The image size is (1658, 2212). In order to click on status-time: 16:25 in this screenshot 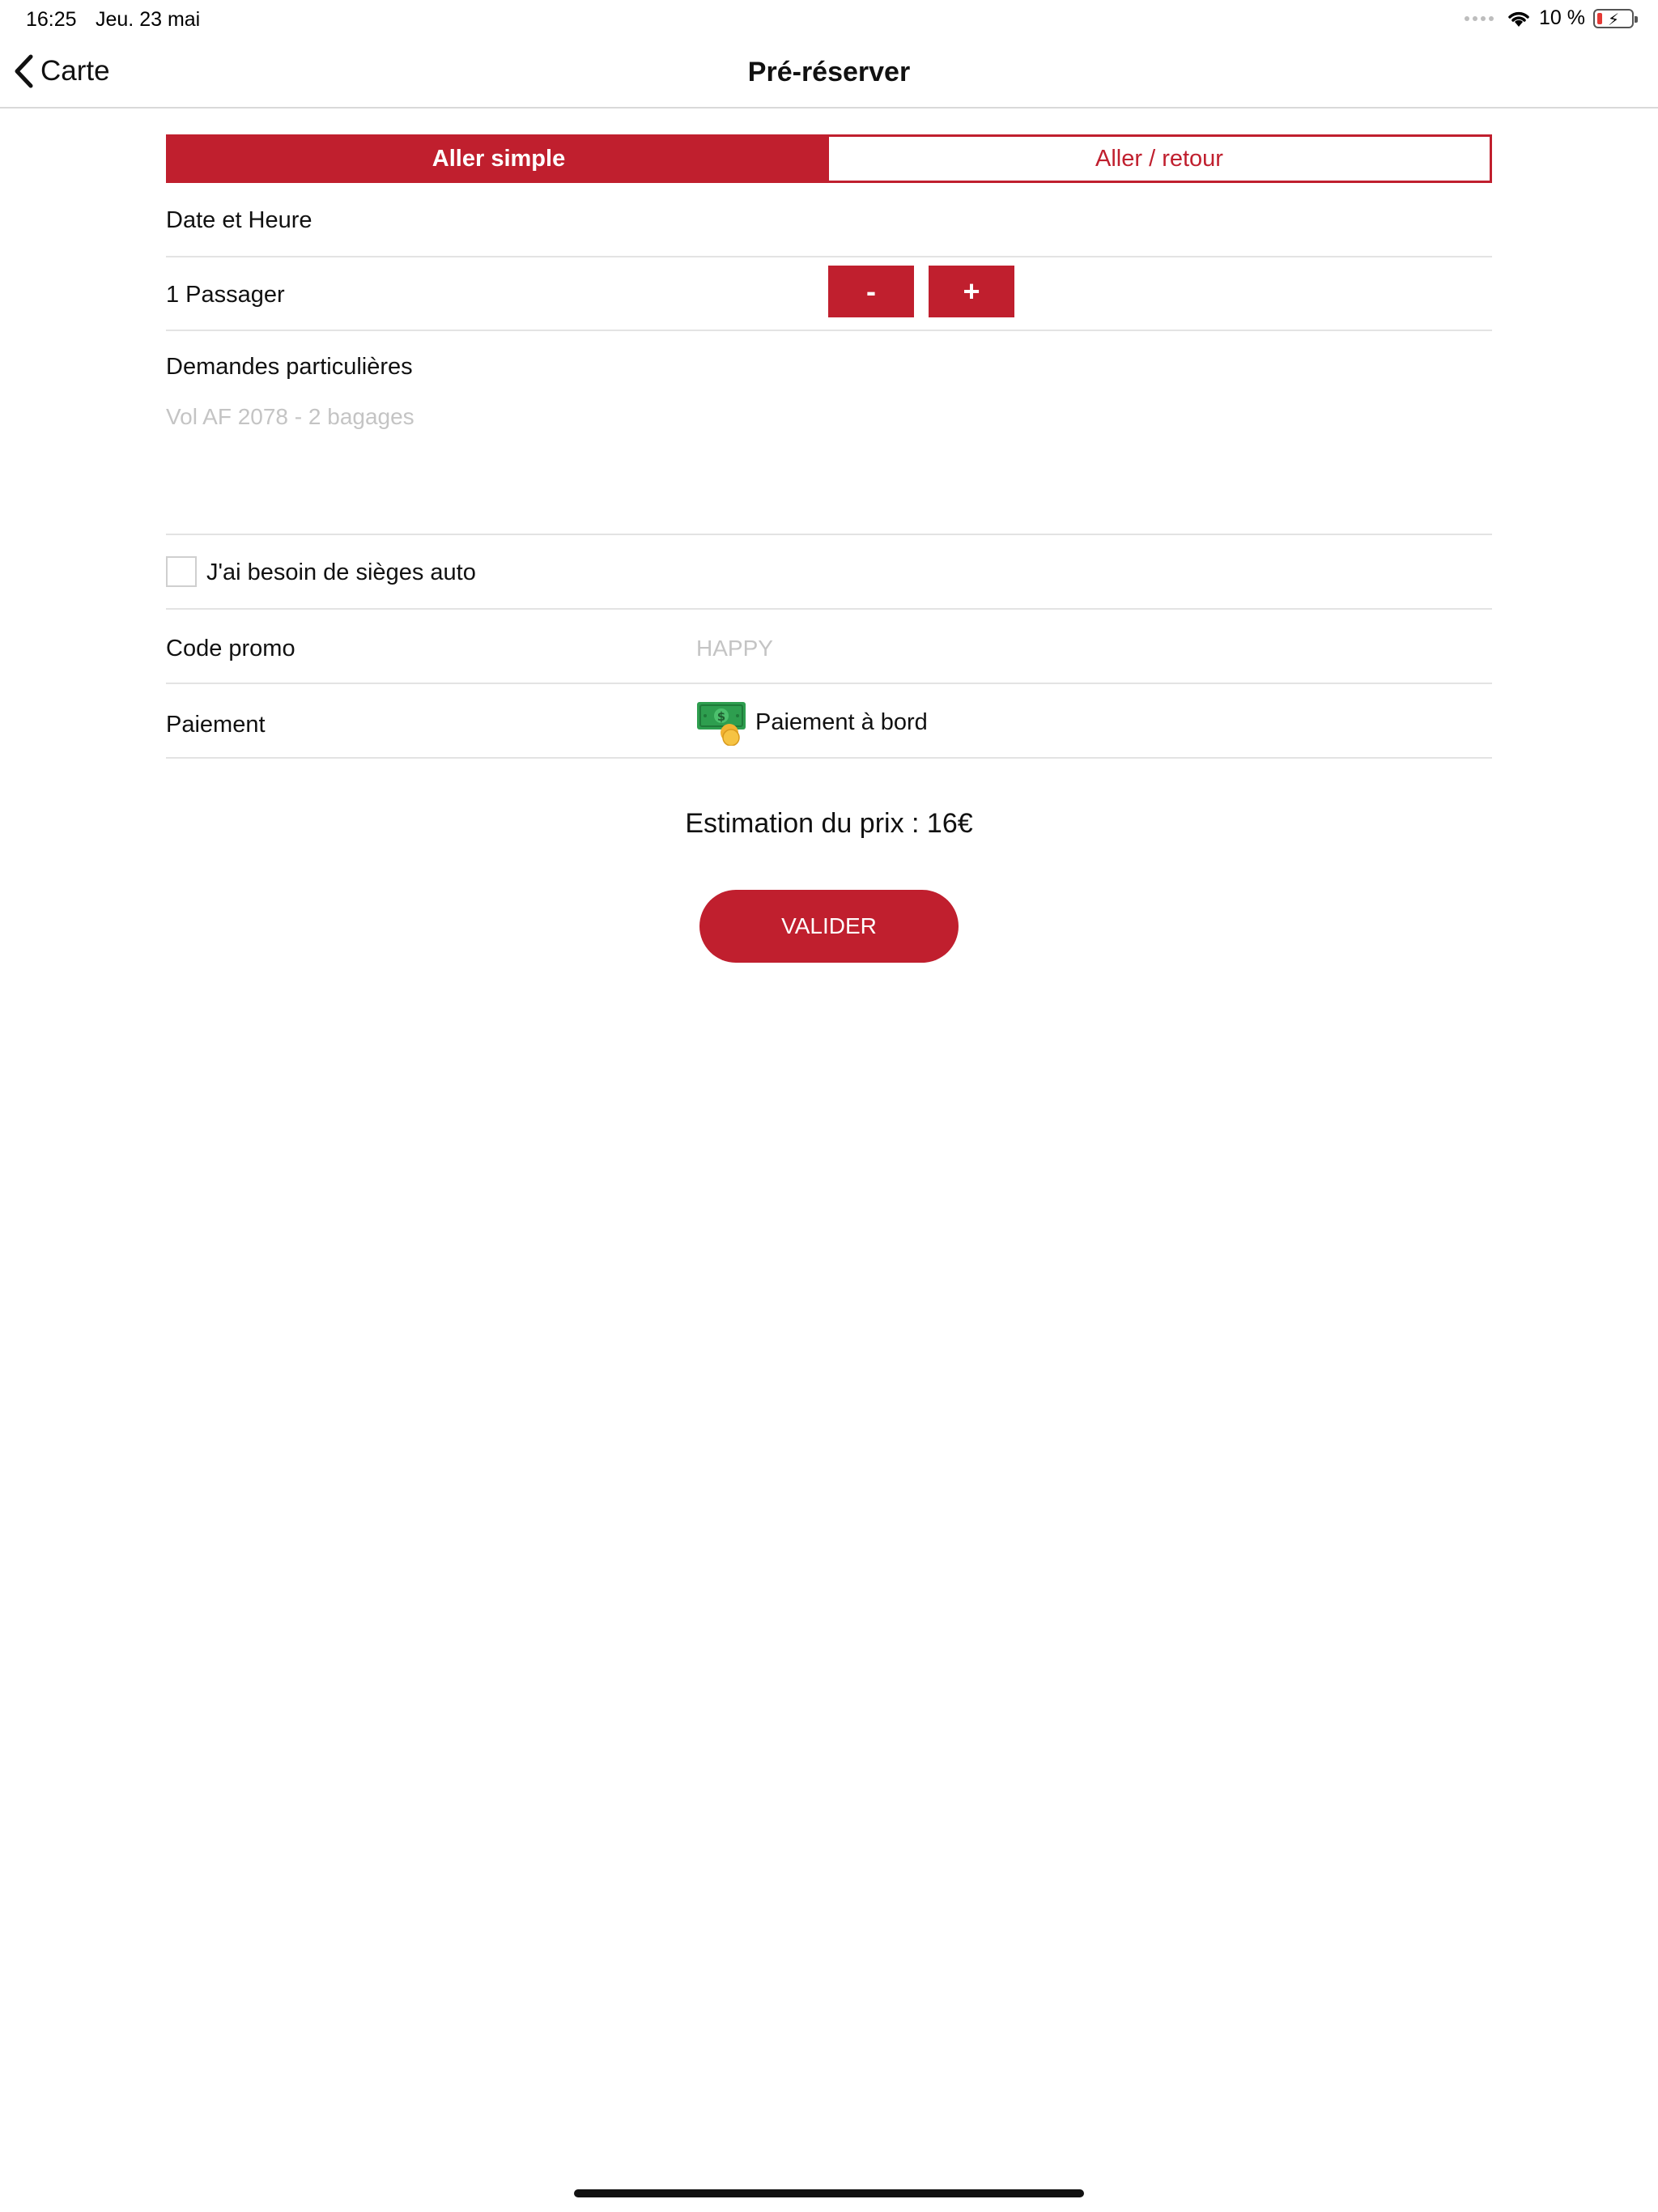, I will do `click(51, 19)`.